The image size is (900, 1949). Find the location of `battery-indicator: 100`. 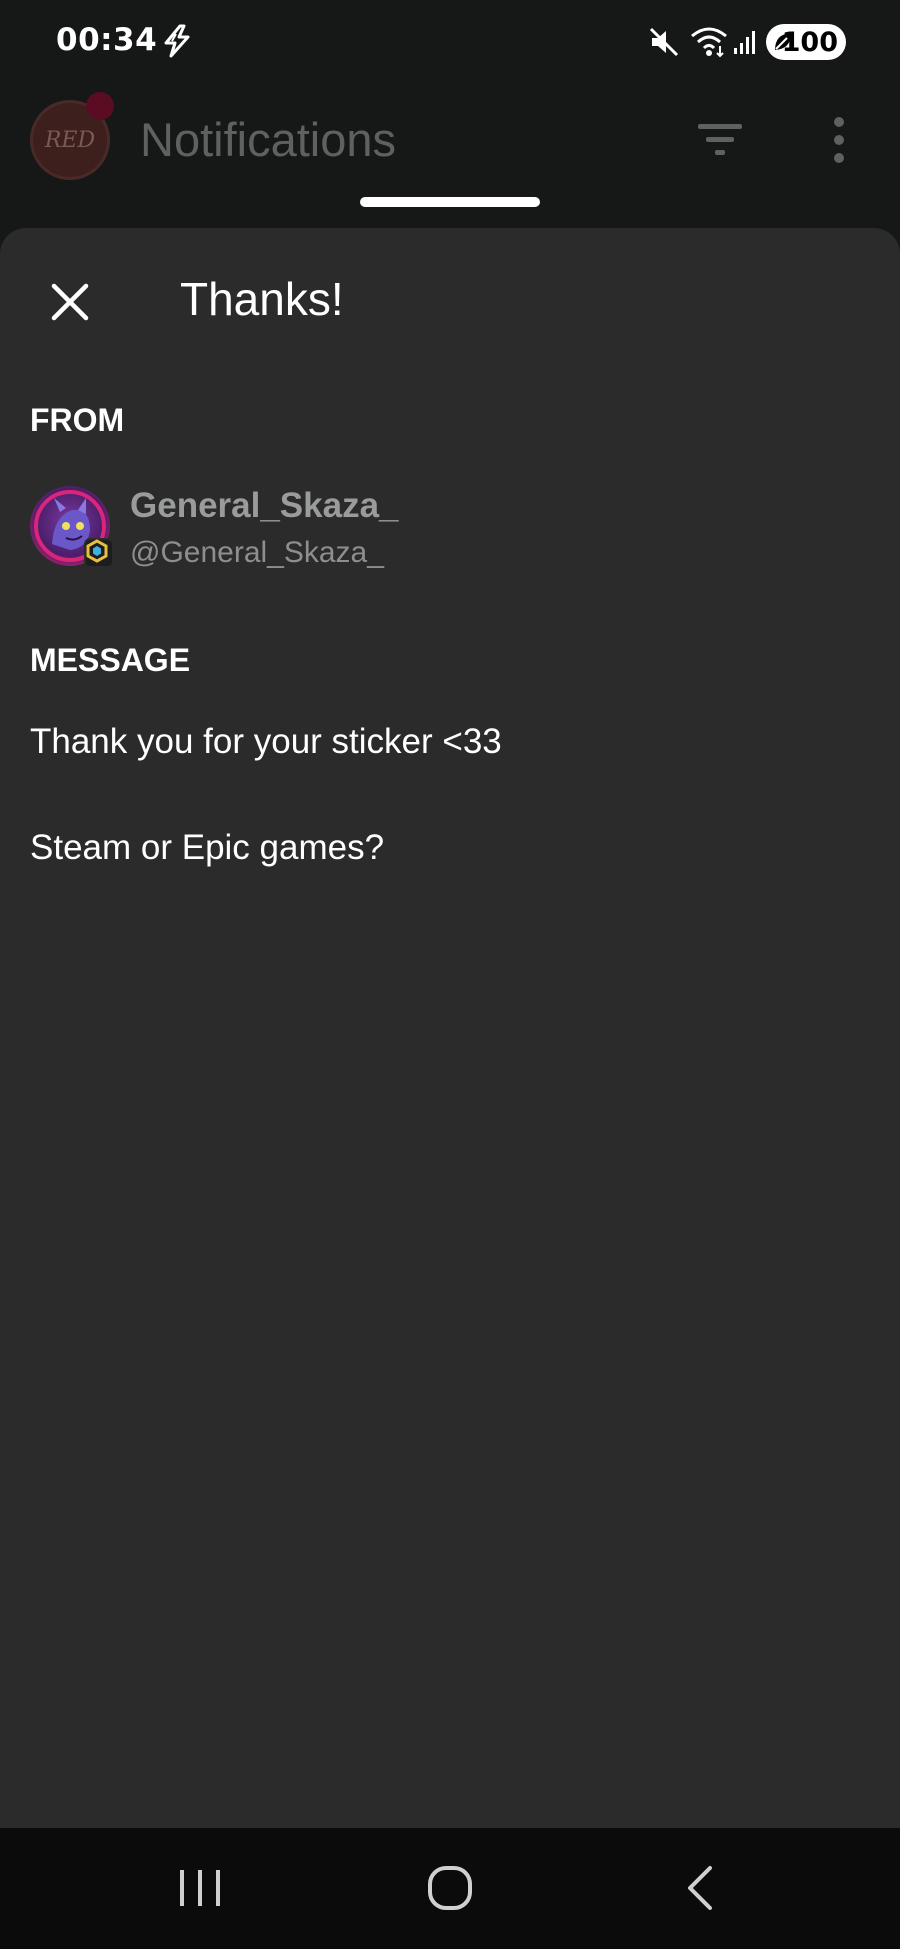

battery-indicator: 100 is located at coordinates (806, 42).